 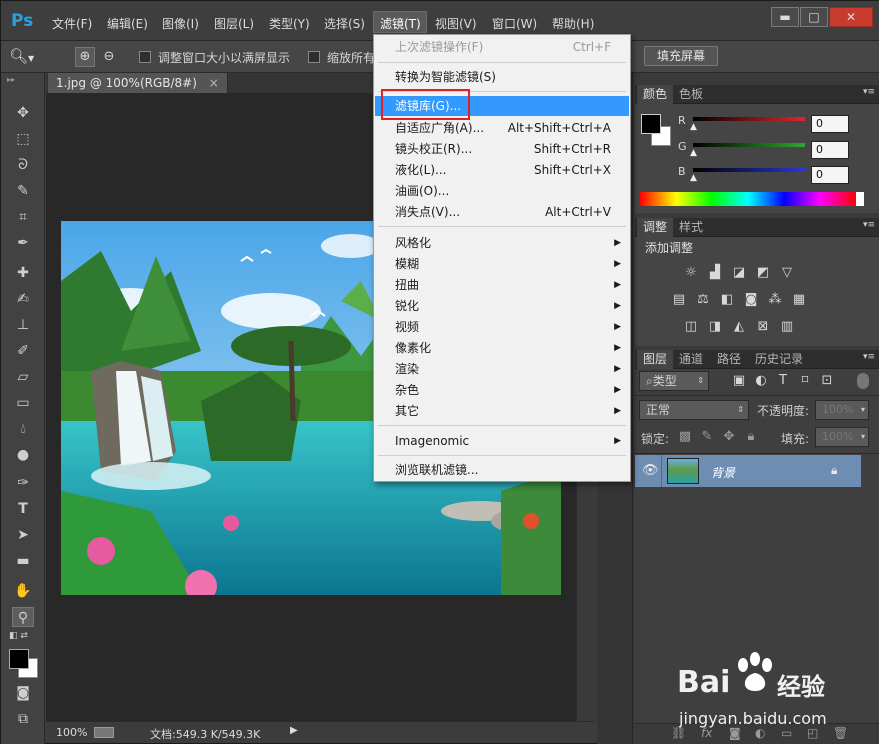 I want to click on channel-r-slider, so click(x=749, y=119).